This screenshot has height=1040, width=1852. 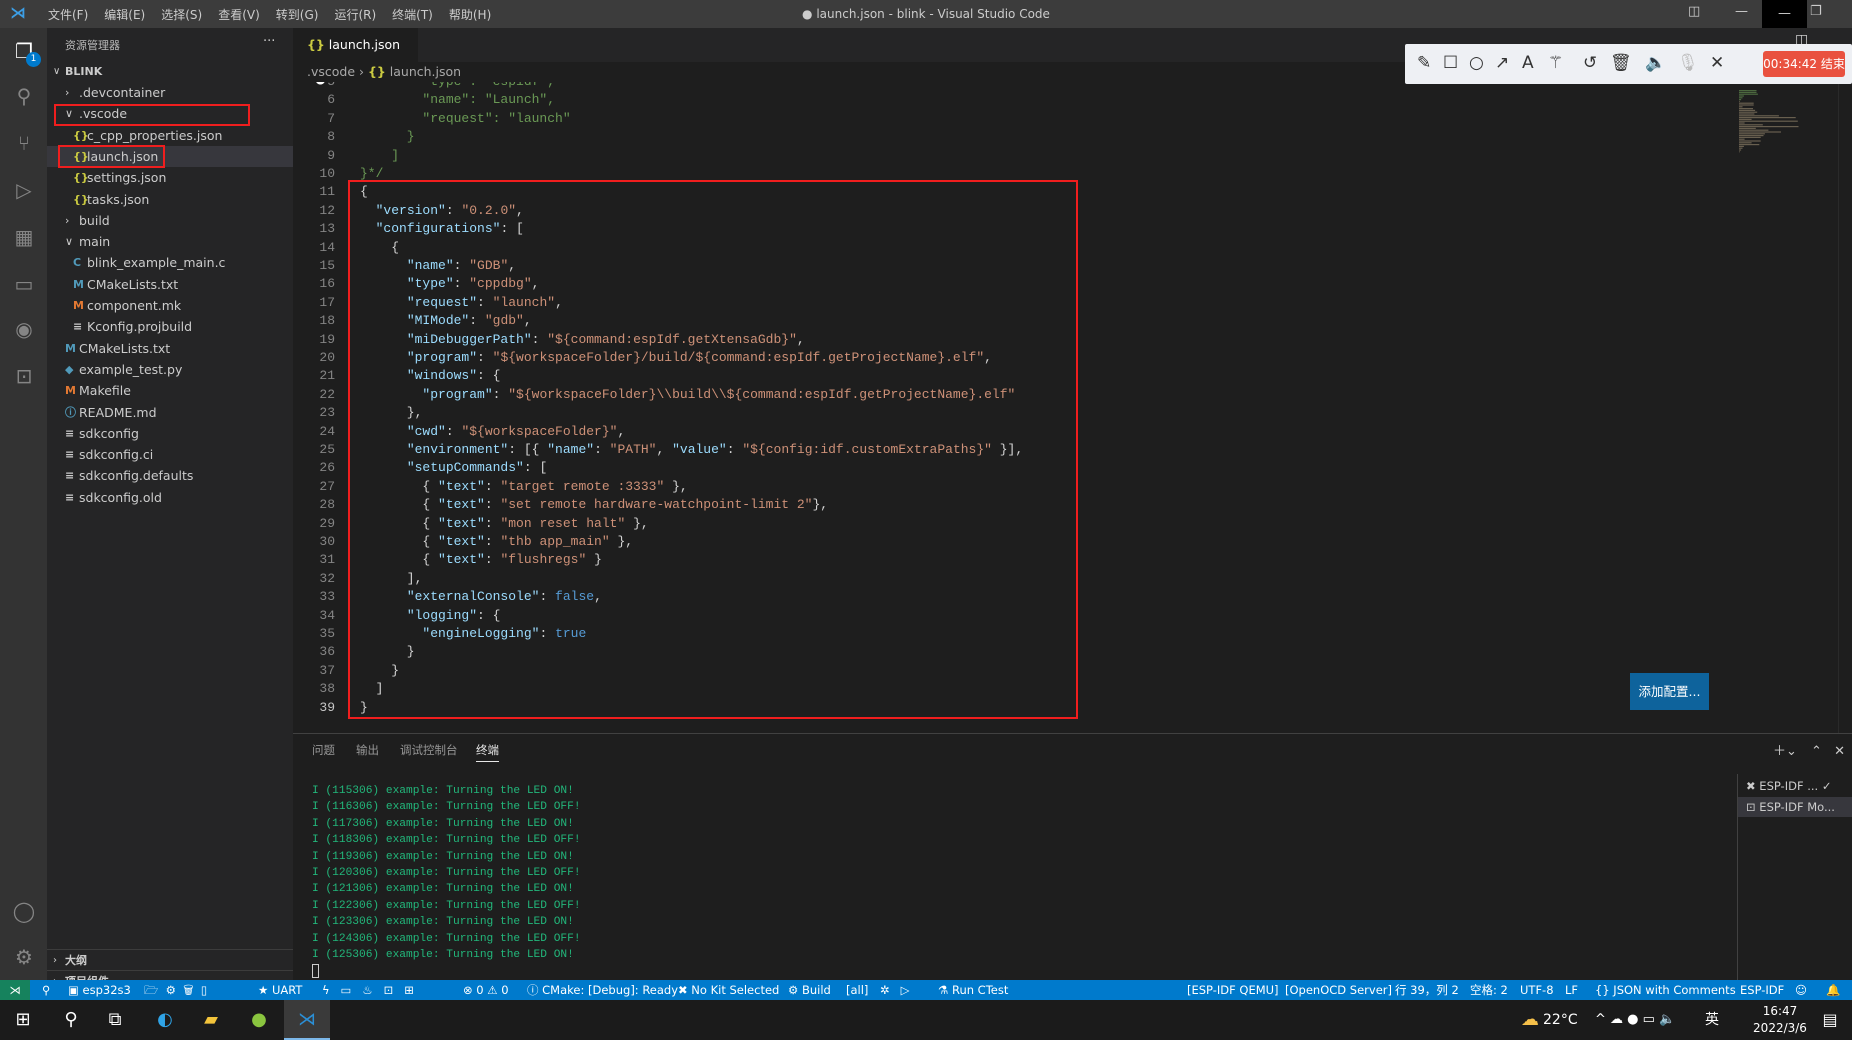 What do you see at coordinates (331, 71) in the screenshot?
I see `breadcrumb-folder: .vscode` at bounding box center [331, 71].